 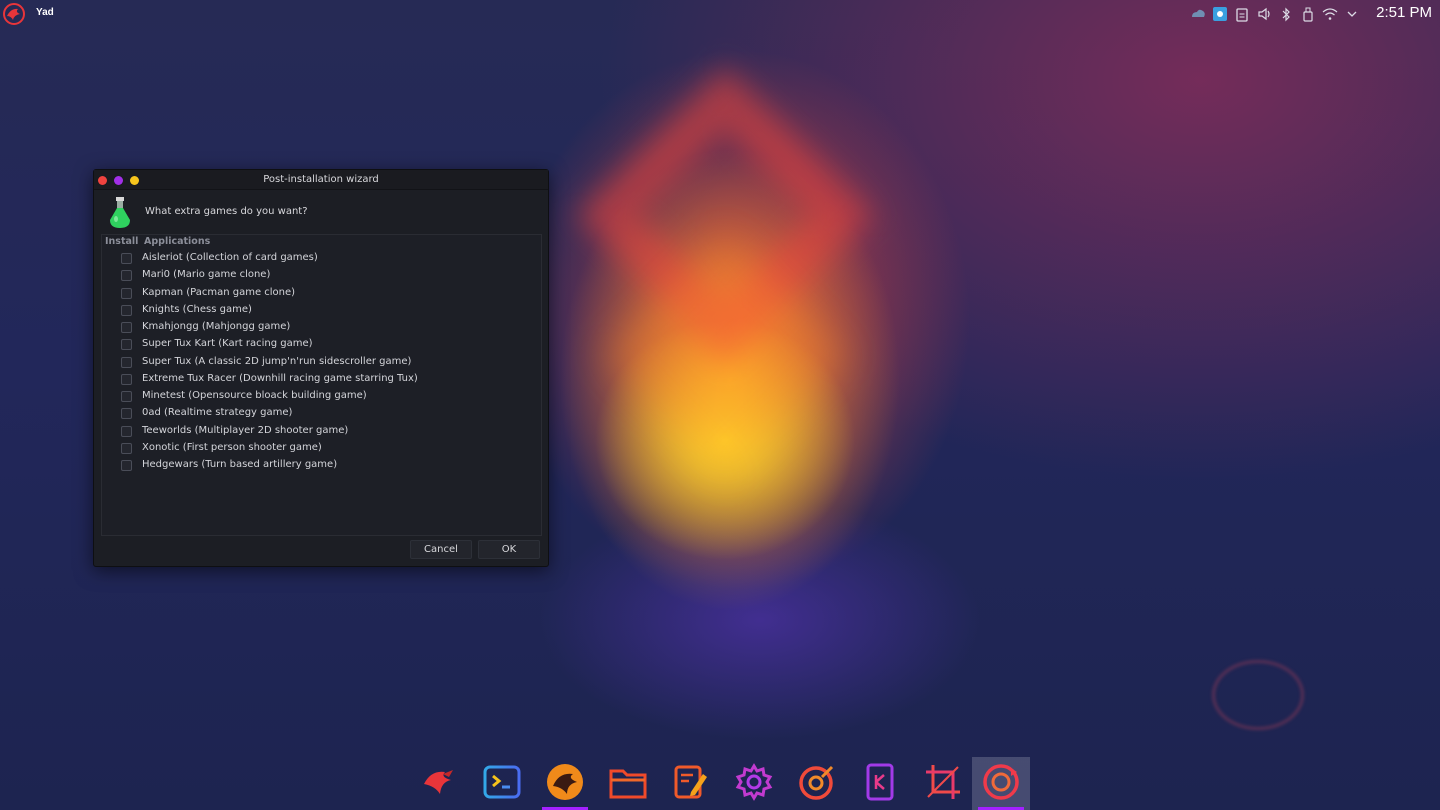 I want to click on list-item: Teeworlds (Multiplayer 2D shooter game), so click(x=321, y=431).